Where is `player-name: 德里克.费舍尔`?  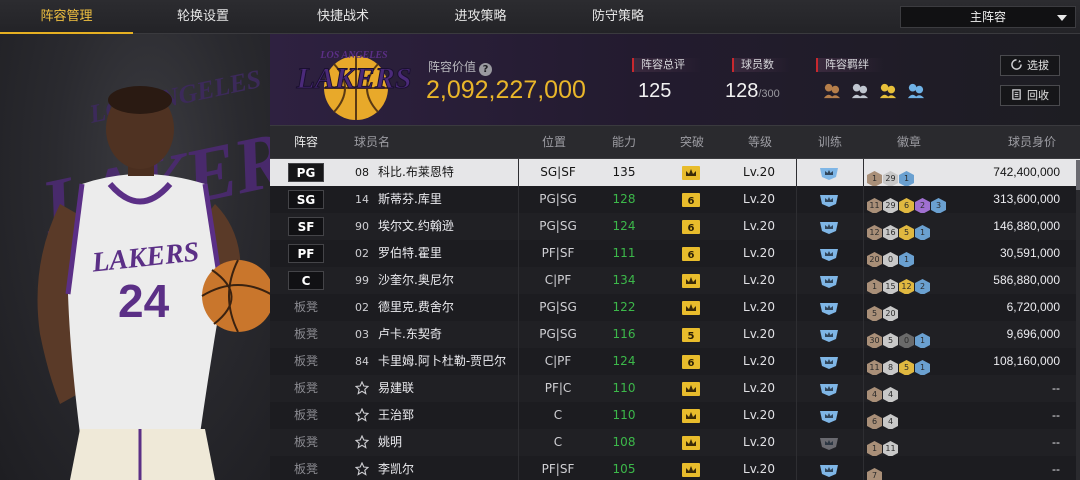
player-name: 德里克.费舍尔 is located at coordinates (416, 307).